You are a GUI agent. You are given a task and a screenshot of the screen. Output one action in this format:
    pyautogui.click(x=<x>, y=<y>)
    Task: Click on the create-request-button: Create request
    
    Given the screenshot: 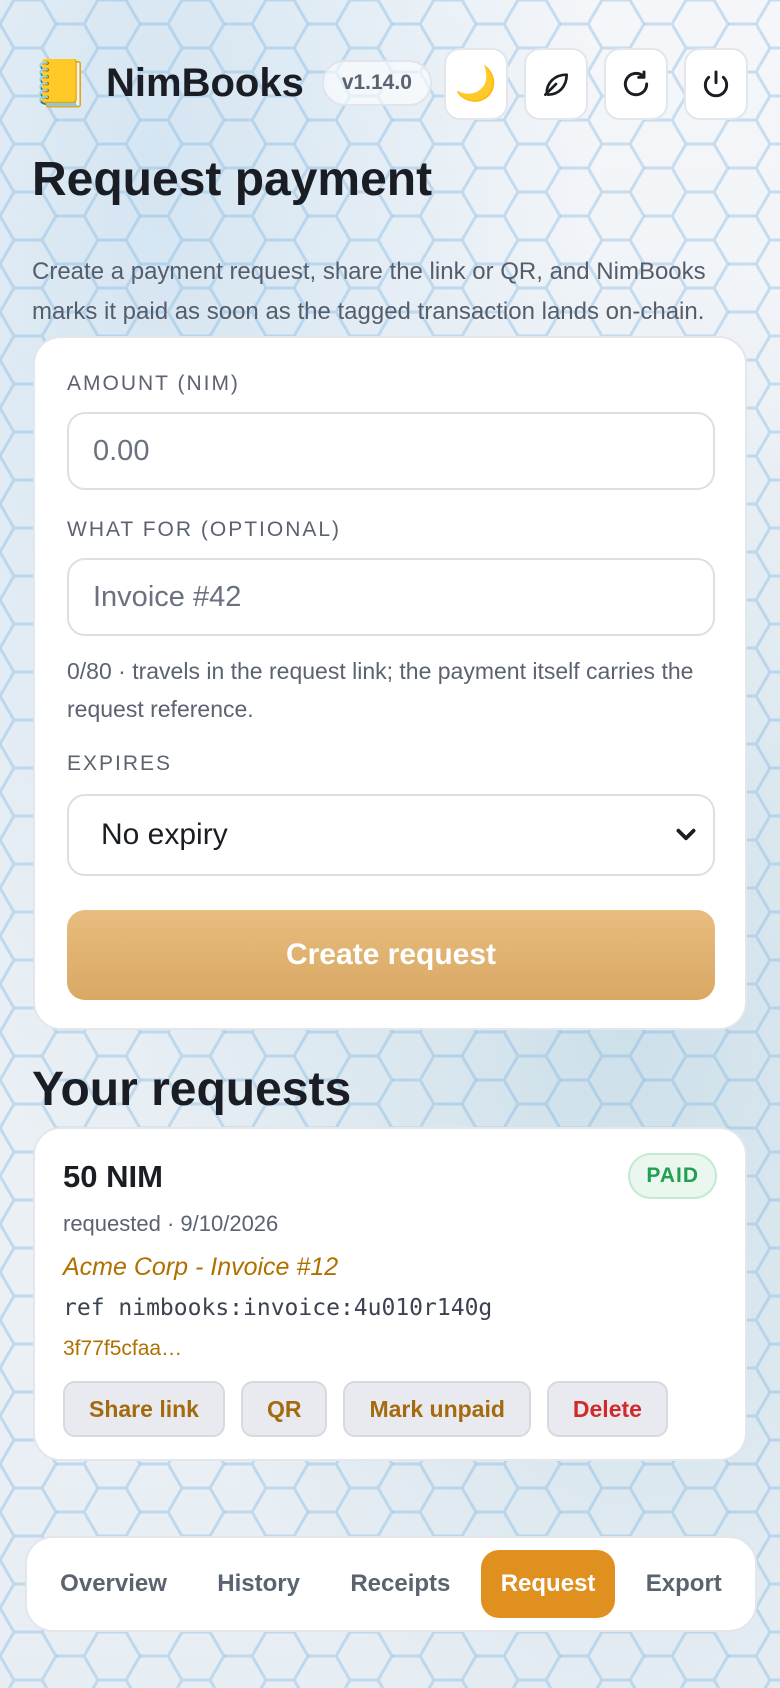 What is the action you would take?
    pyautogui.click(x=391, y=955)
    